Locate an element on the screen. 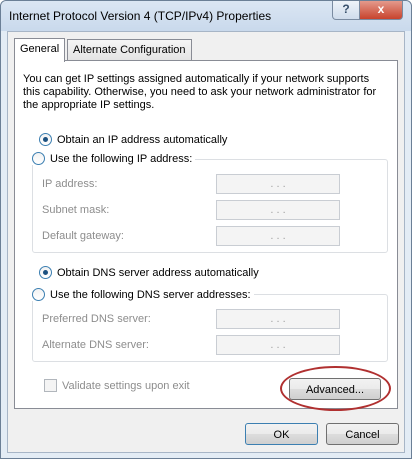 The height and width of the screenshot is (459, 412). alternate-dns-input: . . . is located at coordinates (278, 345).